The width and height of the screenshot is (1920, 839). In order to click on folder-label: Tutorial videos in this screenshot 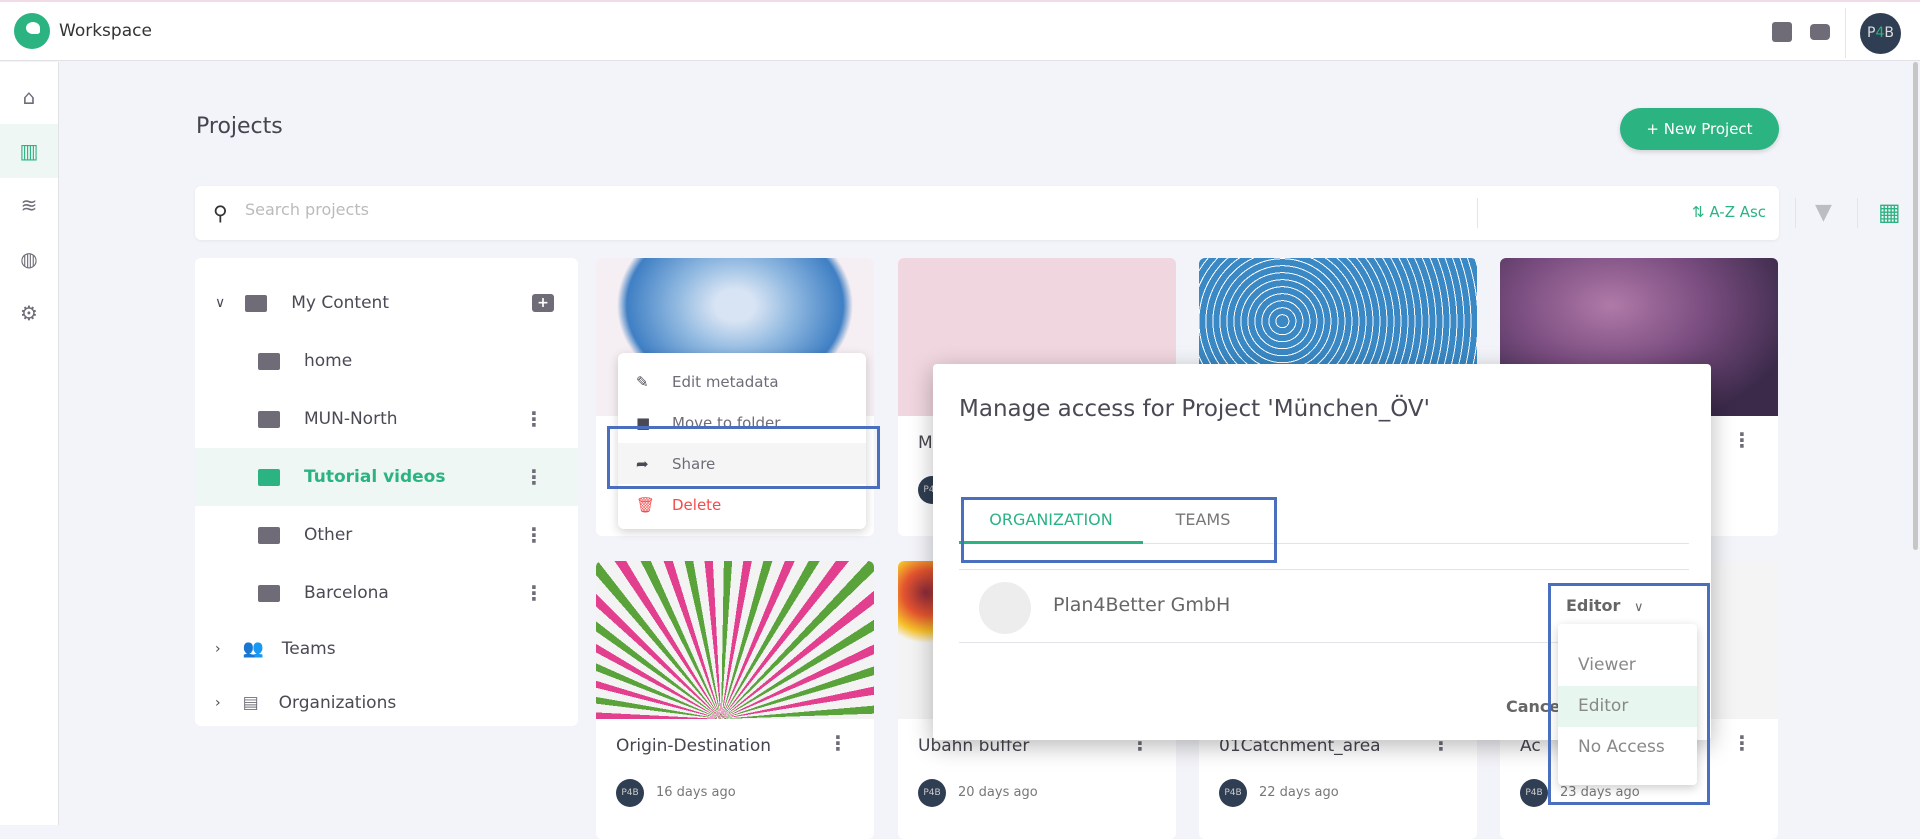, I will do `click(375, 477)`.